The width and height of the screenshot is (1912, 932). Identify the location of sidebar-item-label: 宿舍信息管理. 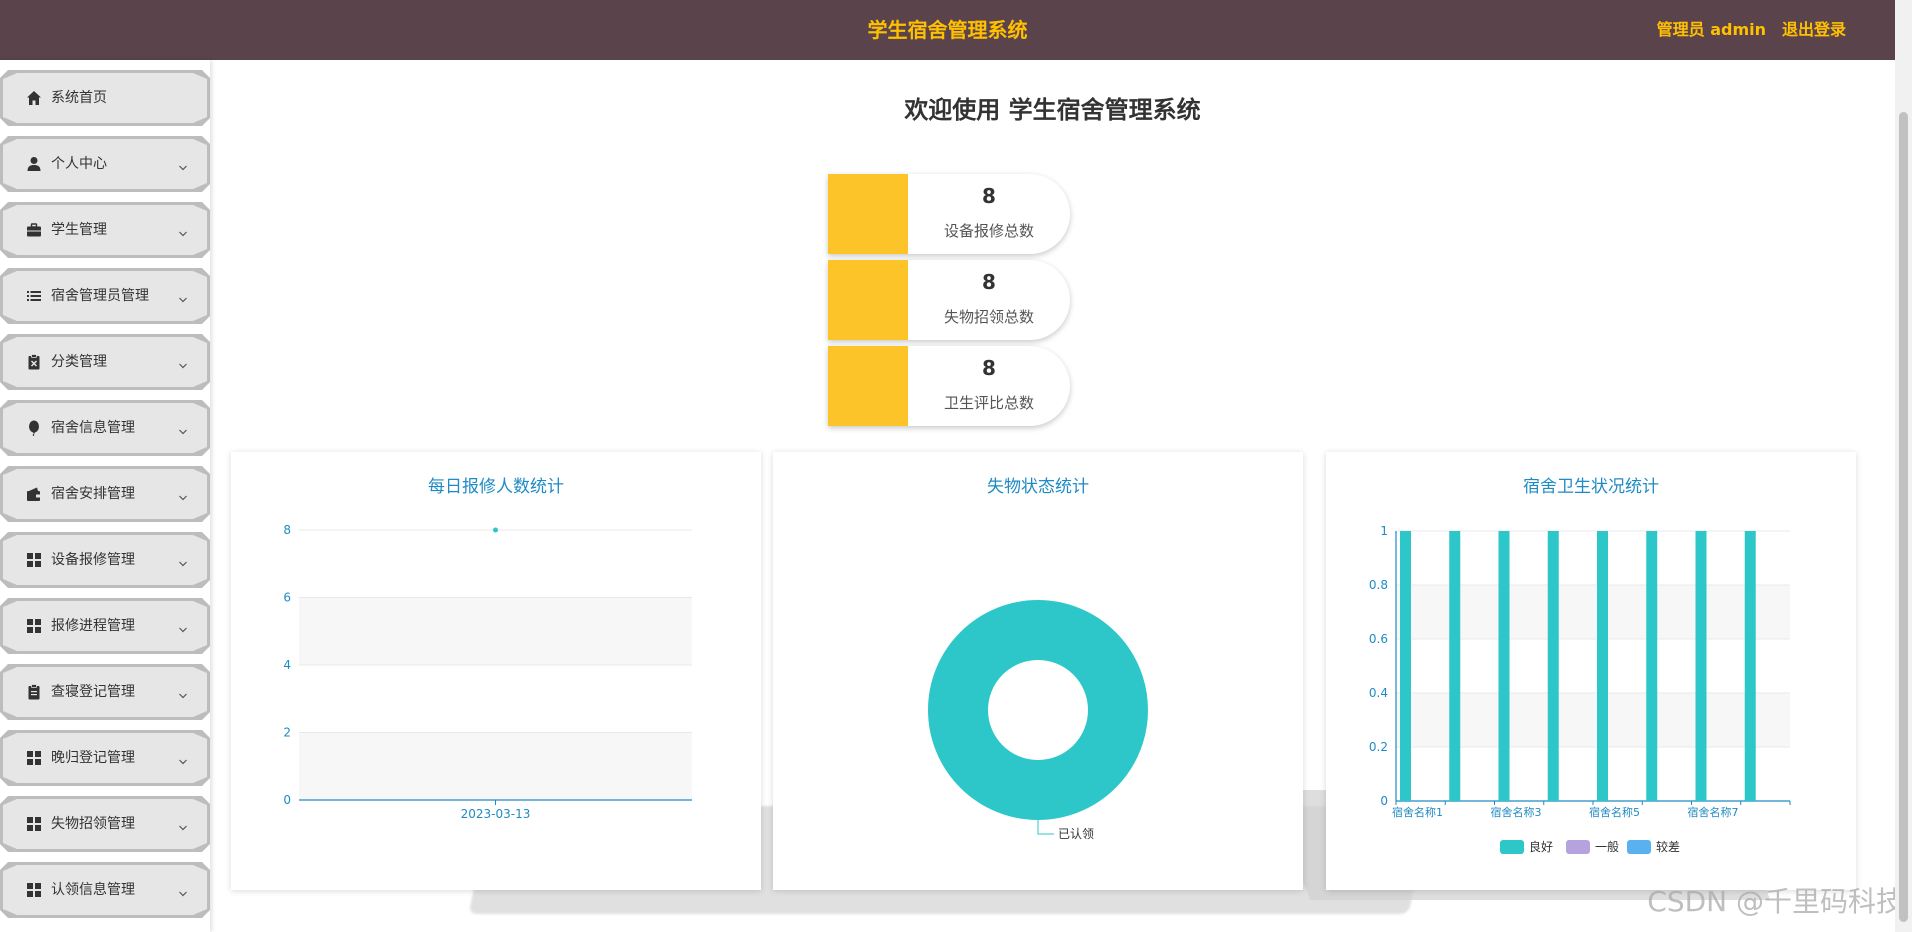
(93, 428).